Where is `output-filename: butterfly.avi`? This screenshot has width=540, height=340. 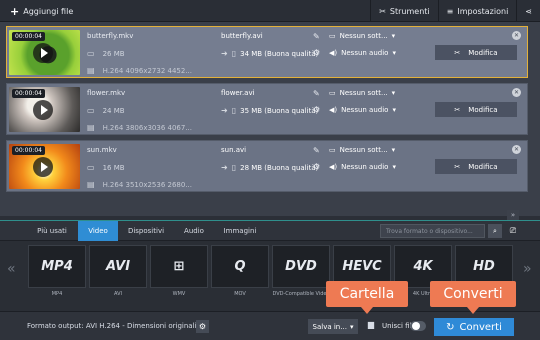
output-filename: butterfly.avi is located at coordinates (242, 36).